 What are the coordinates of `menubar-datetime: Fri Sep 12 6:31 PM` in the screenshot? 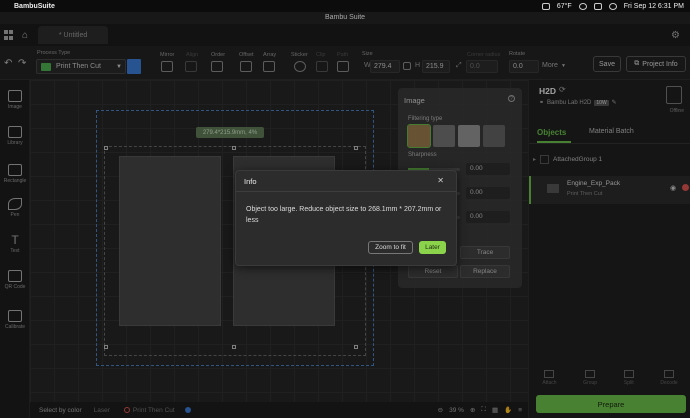 It's located at (654, 6).